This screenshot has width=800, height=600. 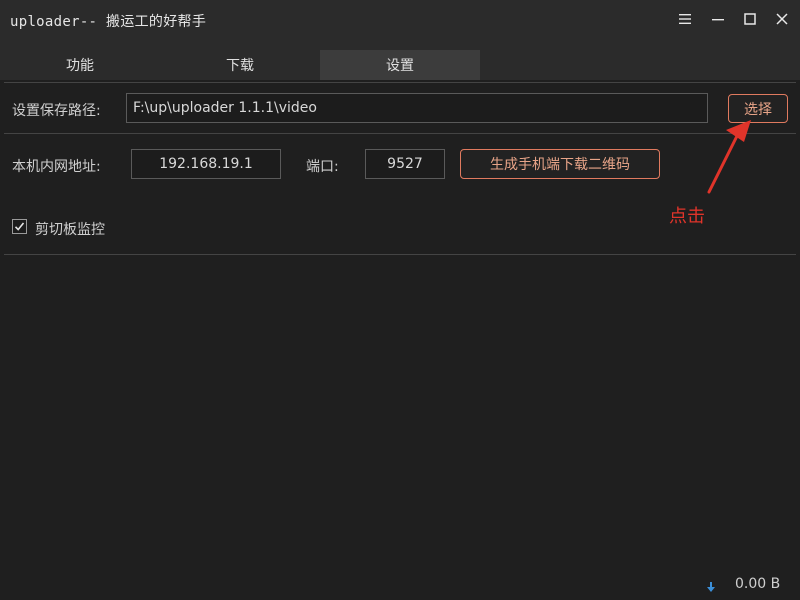 I want to click on close-icon, so click(x=782, y=19).